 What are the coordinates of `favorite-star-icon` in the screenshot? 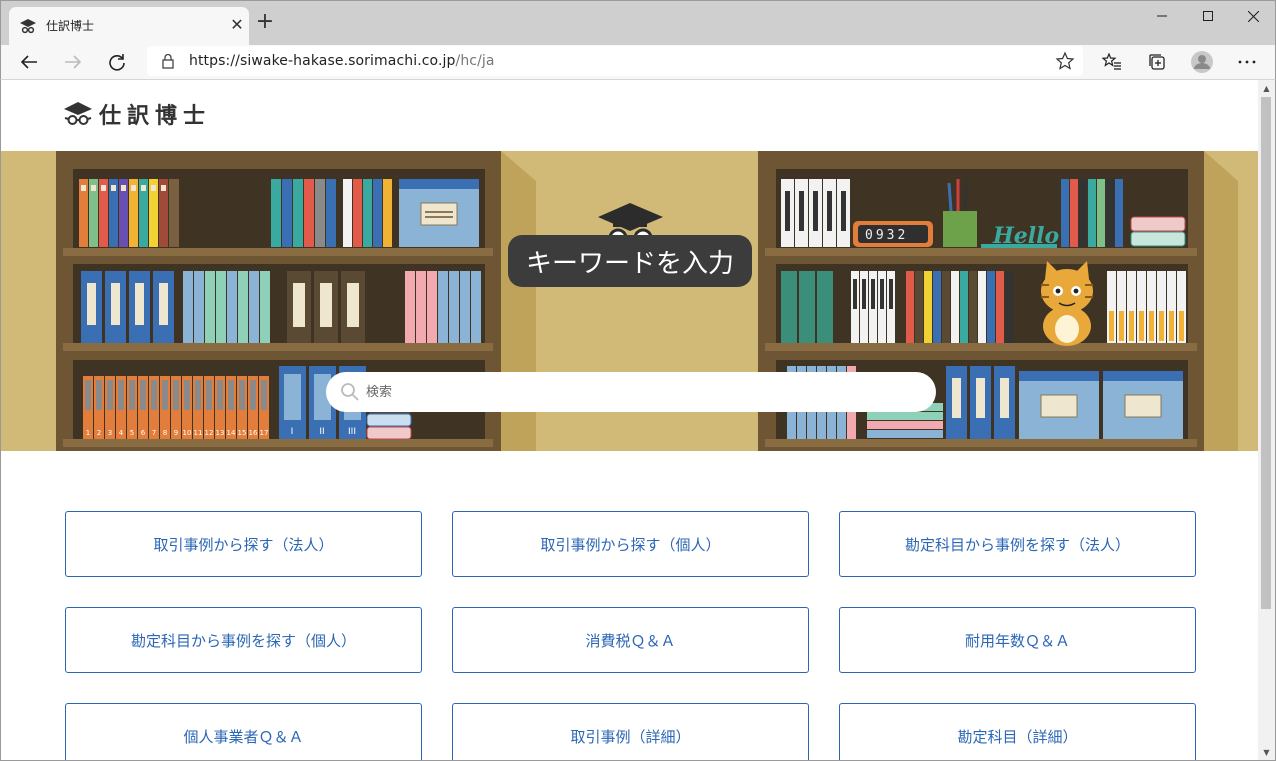 It's located at (1065, 61).